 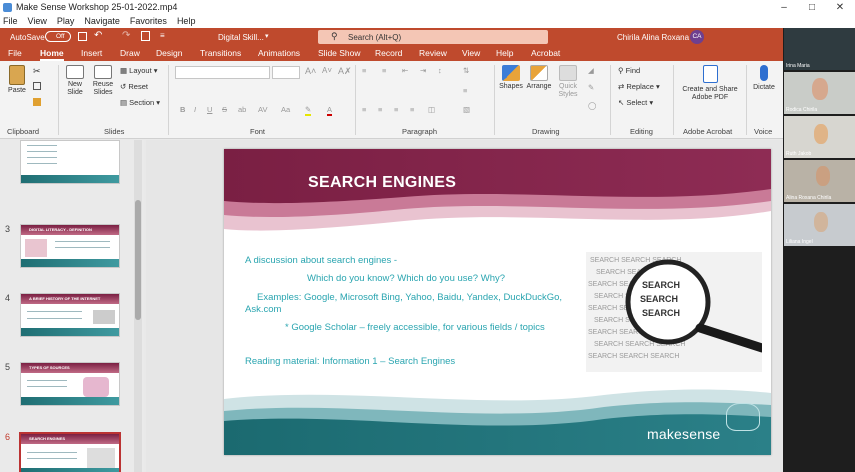 What do you see at coordinates (330, 110) in the screenshot?
I see `font-color-icon: A` at bounding box center [330, 110].